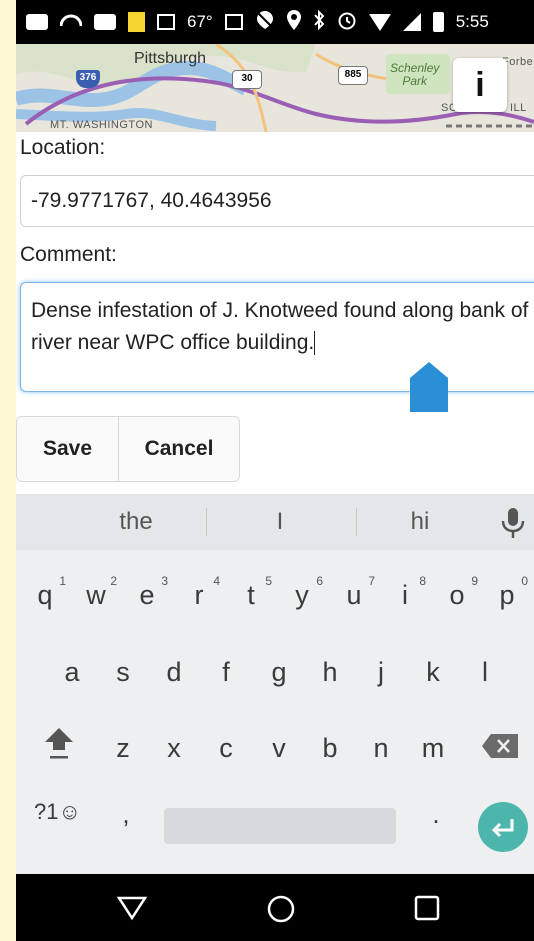 The height and width of the screenshot is (941, 534). What do you see at coordinates (63, 147) in the screenshot?
I see `location-label: Location:` at bounding box center [63, 147].